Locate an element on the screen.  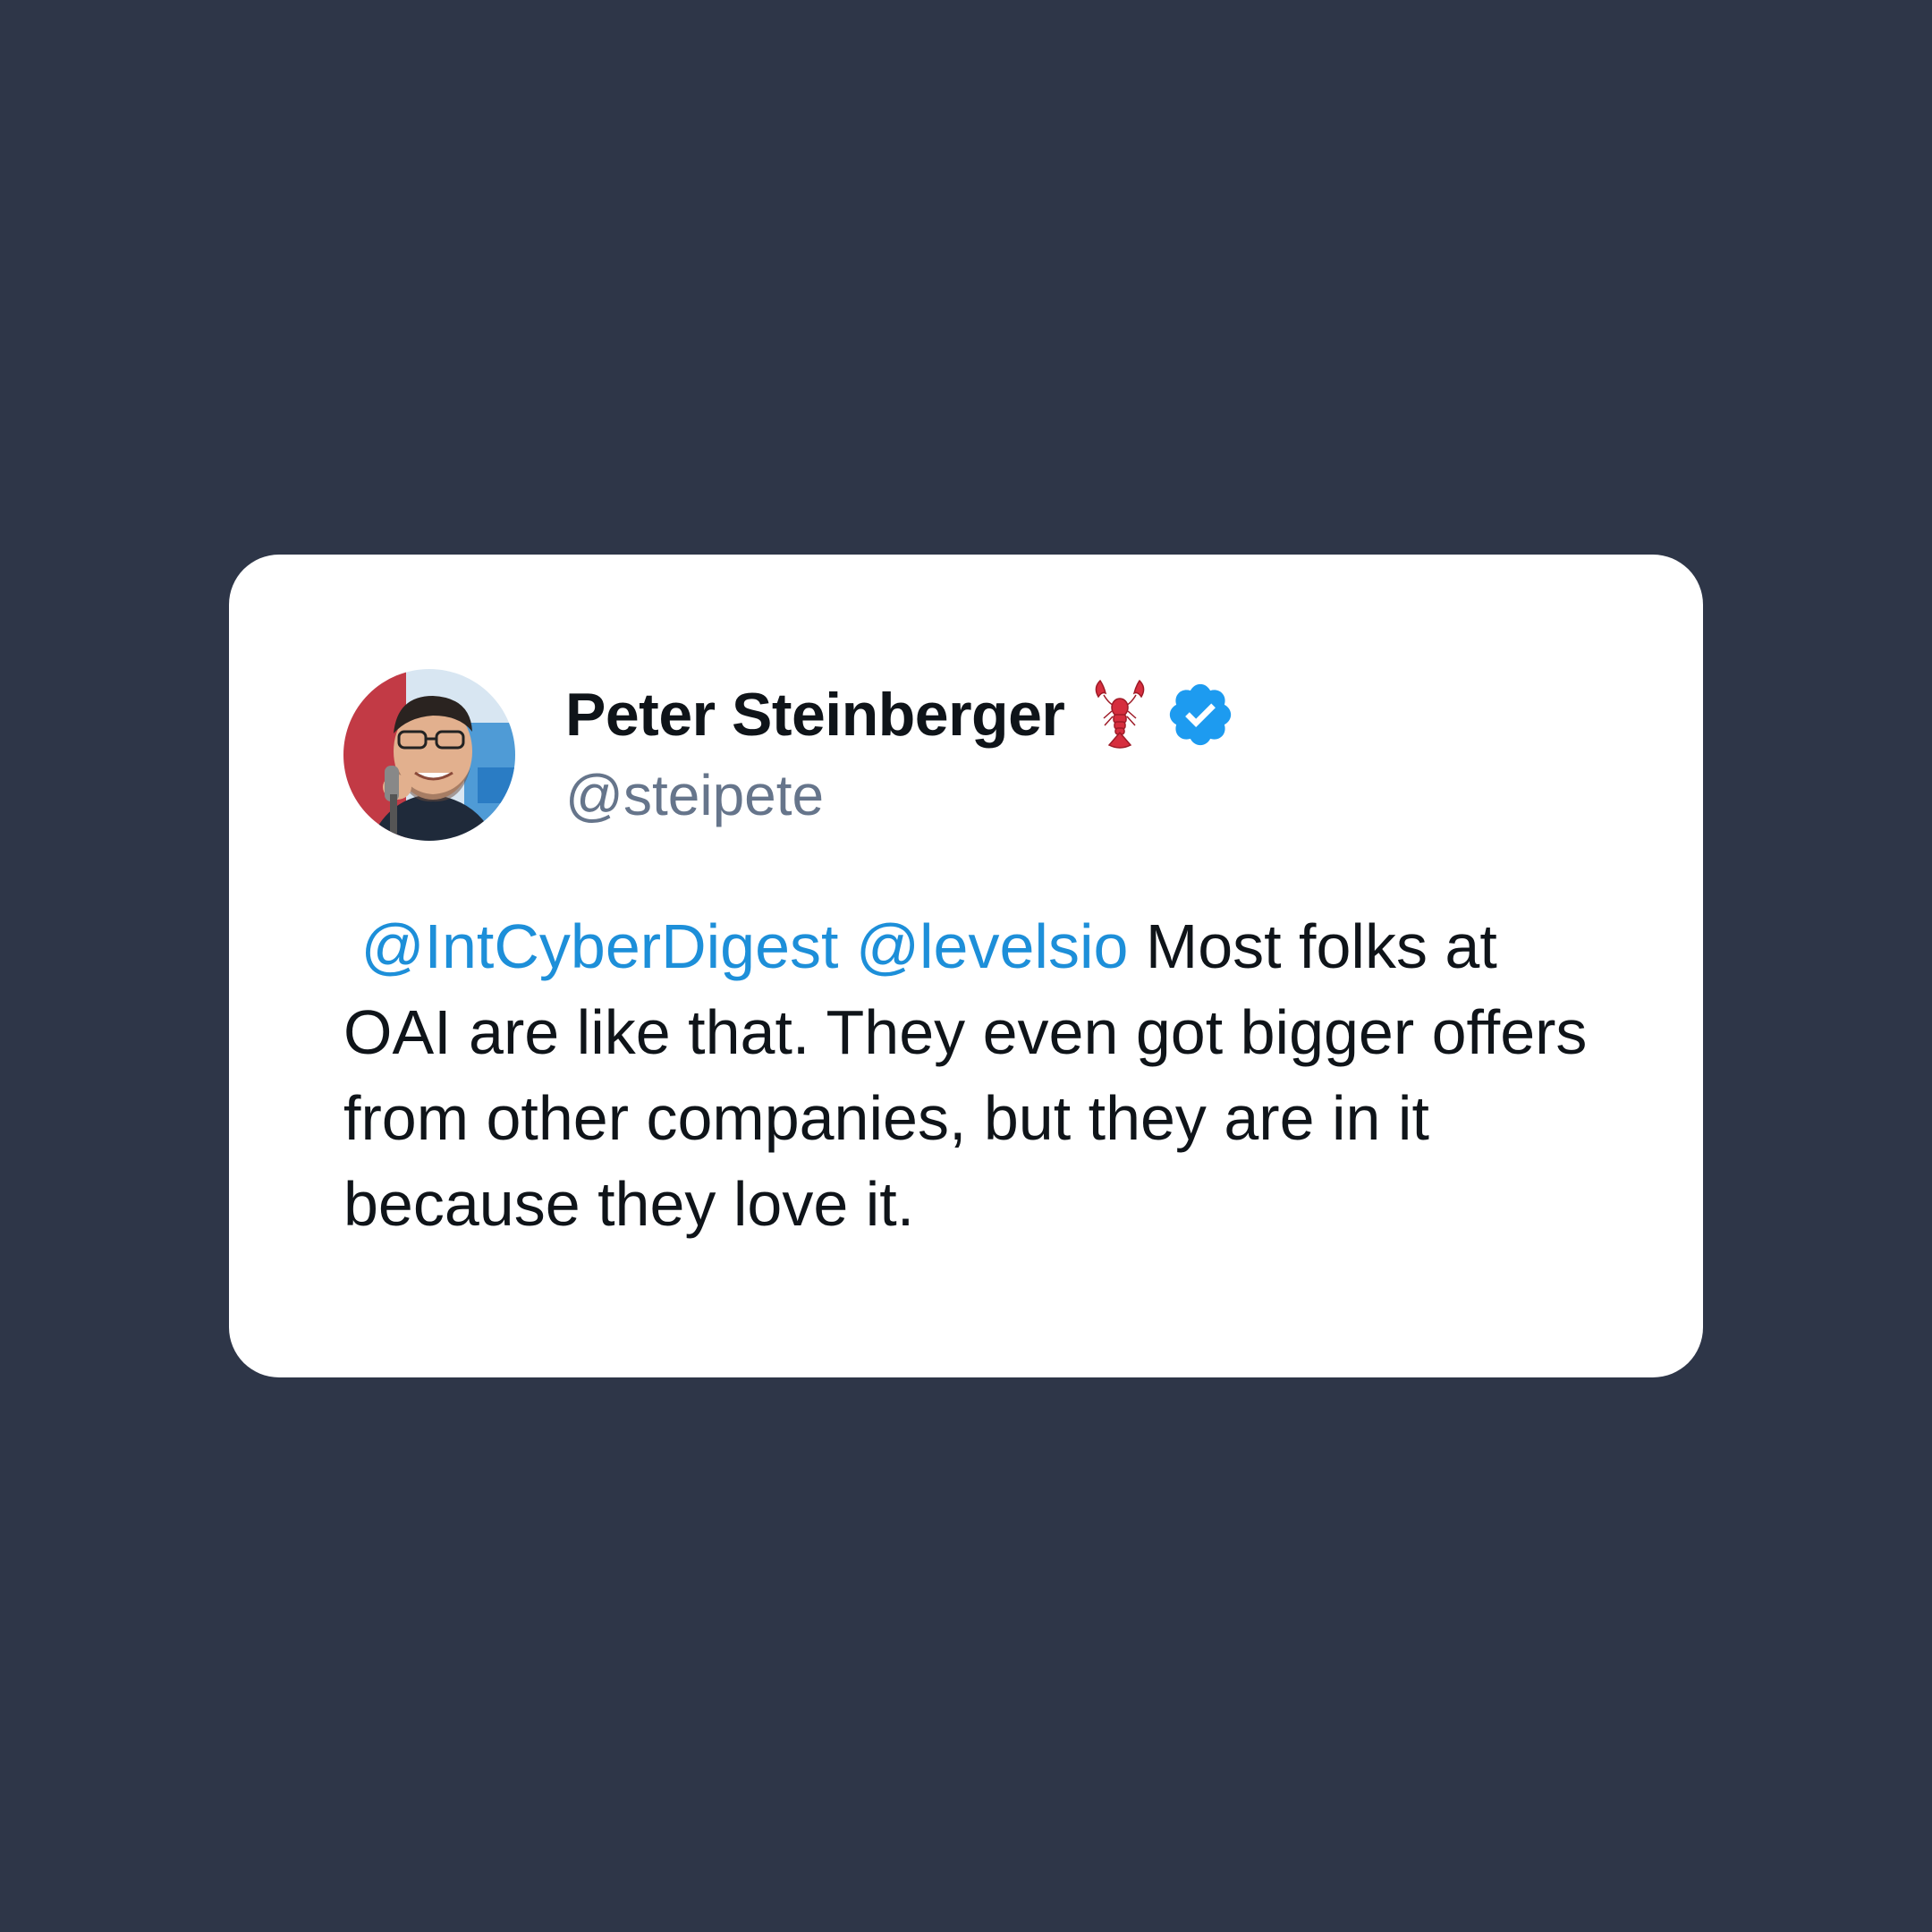
verified-badge-icon is located at coordinates (1200, 714).